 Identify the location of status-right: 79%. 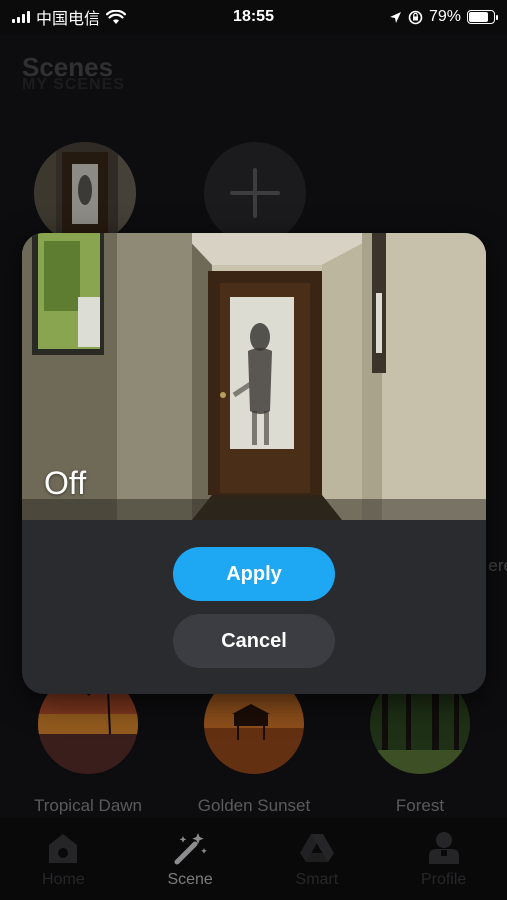
(443, 17).